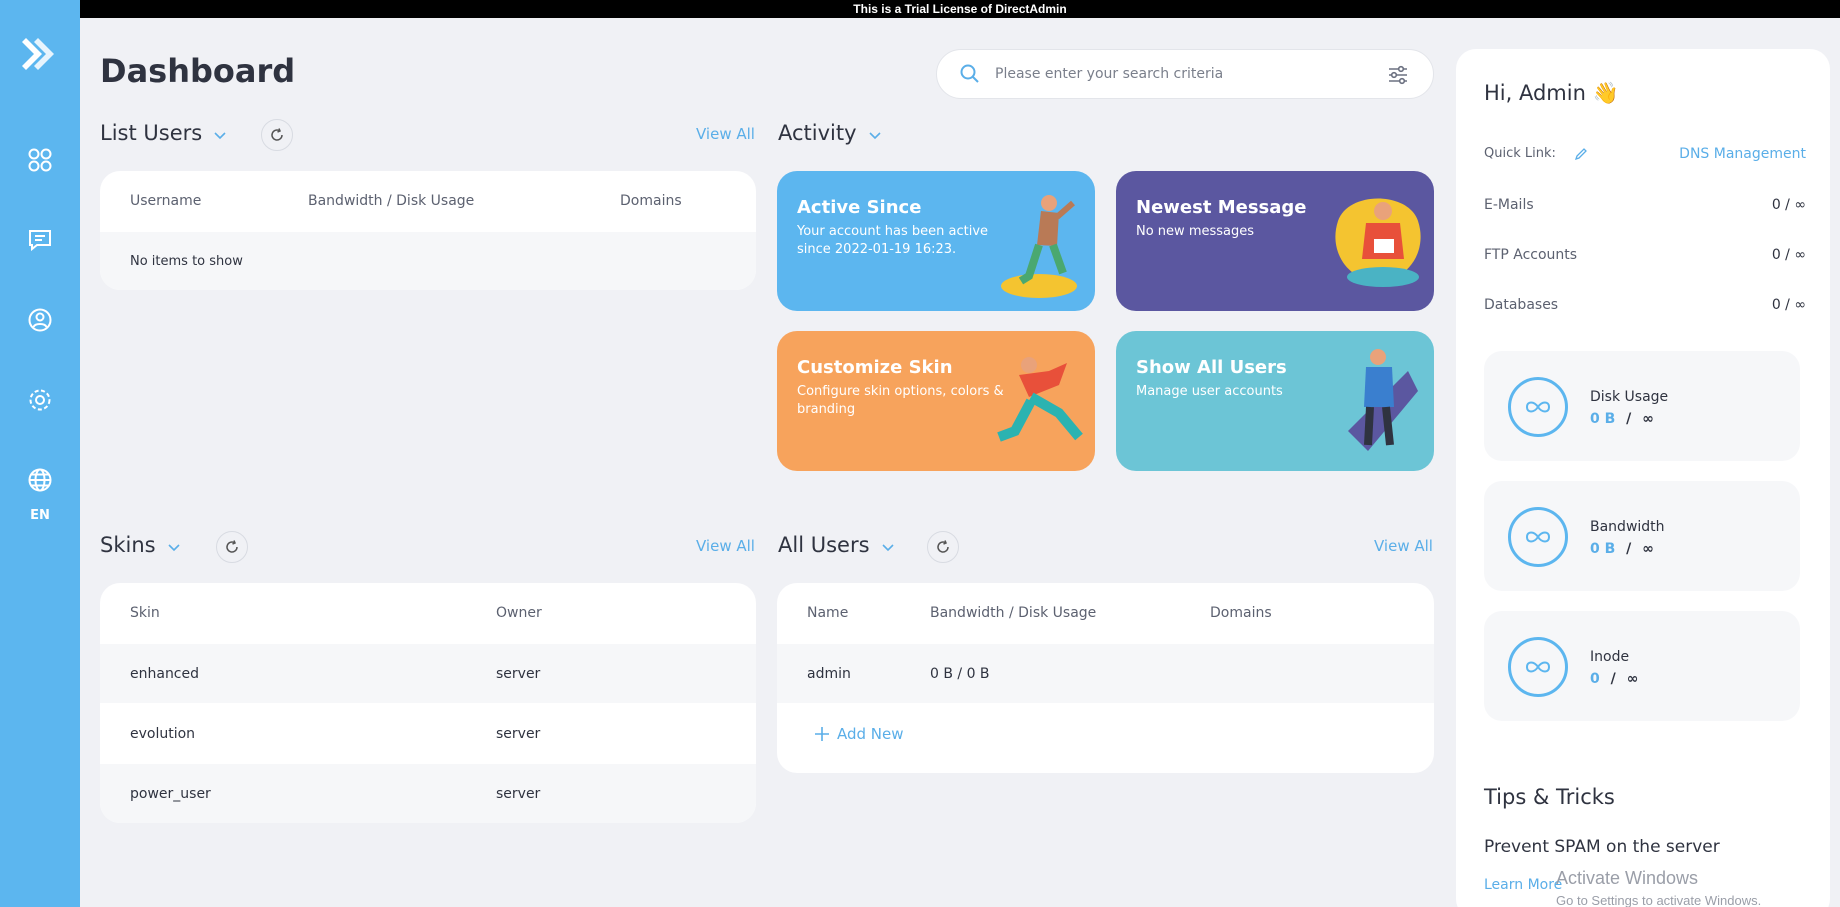 The height and width of the screenshot is (907, 1840). What do you see at coordinates (1602, 847) in the screenshot?
I see `tip-text: Prevent SPAM on the server` at bounding box center [1602, 847].